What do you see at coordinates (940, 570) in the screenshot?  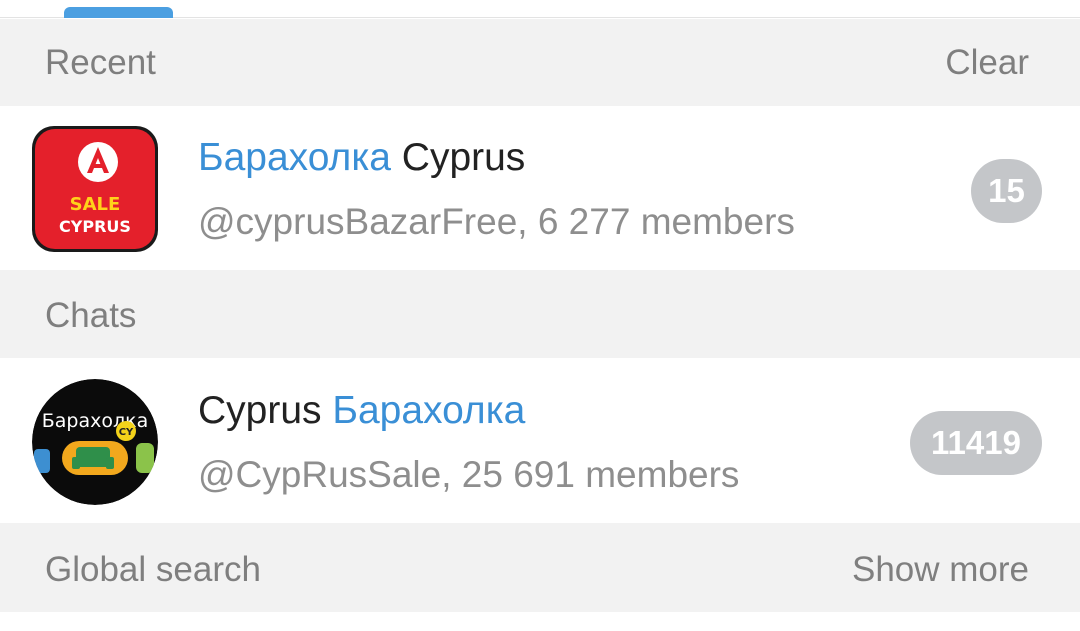 I see `show-more-button: Show more` at bounding box center [940, 570].